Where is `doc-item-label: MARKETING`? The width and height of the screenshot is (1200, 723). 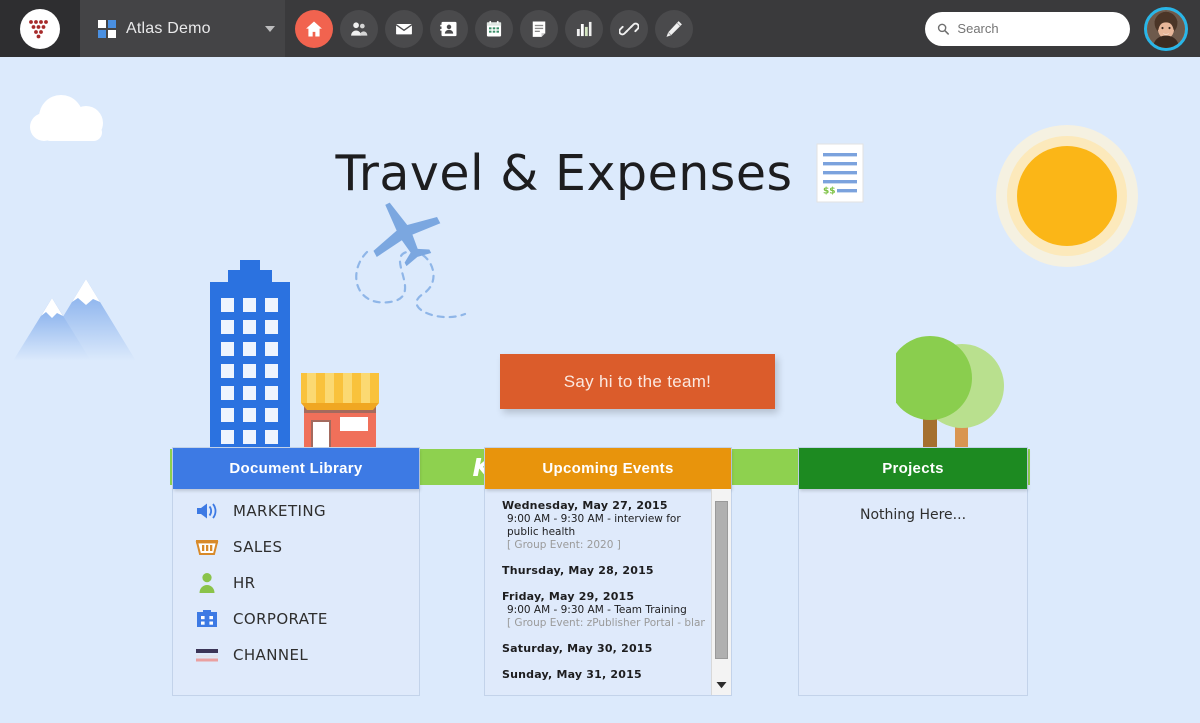
doc-item-label: MARKETING is located at coordinates (279, 511).